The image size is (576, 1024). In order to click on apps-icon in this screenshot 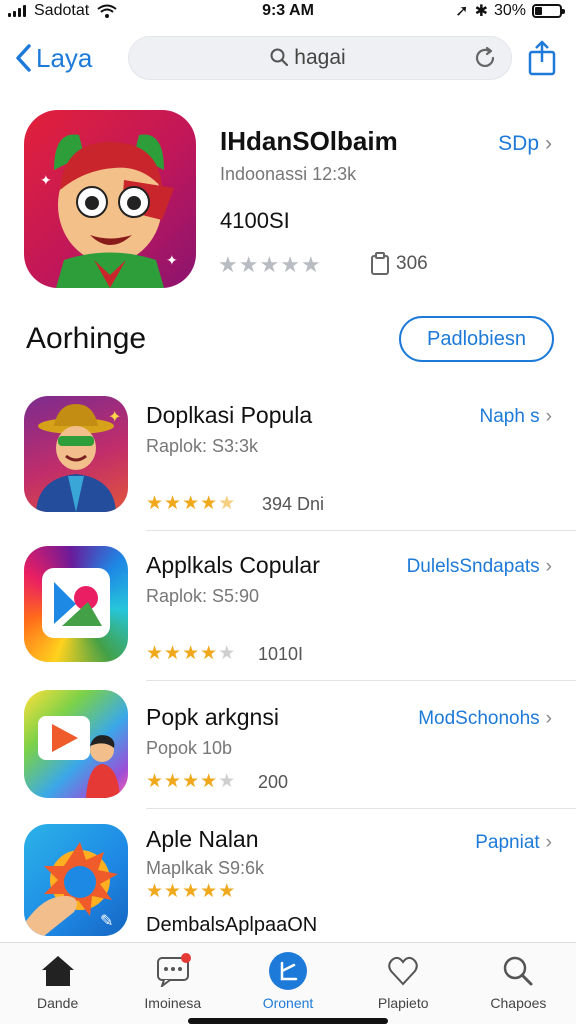, I will do `click(288, 971)`.